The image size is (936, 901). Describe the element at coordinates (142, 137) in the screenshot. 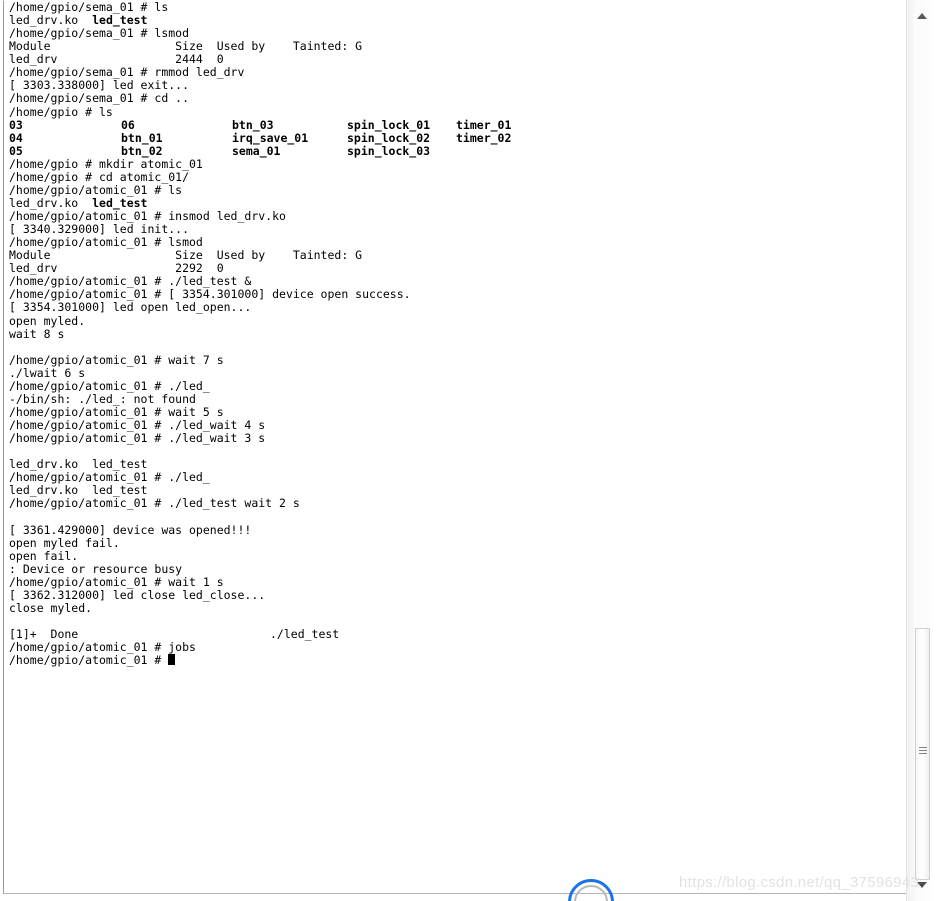

I see `terminal-ls-entry: btn_01` at that location.